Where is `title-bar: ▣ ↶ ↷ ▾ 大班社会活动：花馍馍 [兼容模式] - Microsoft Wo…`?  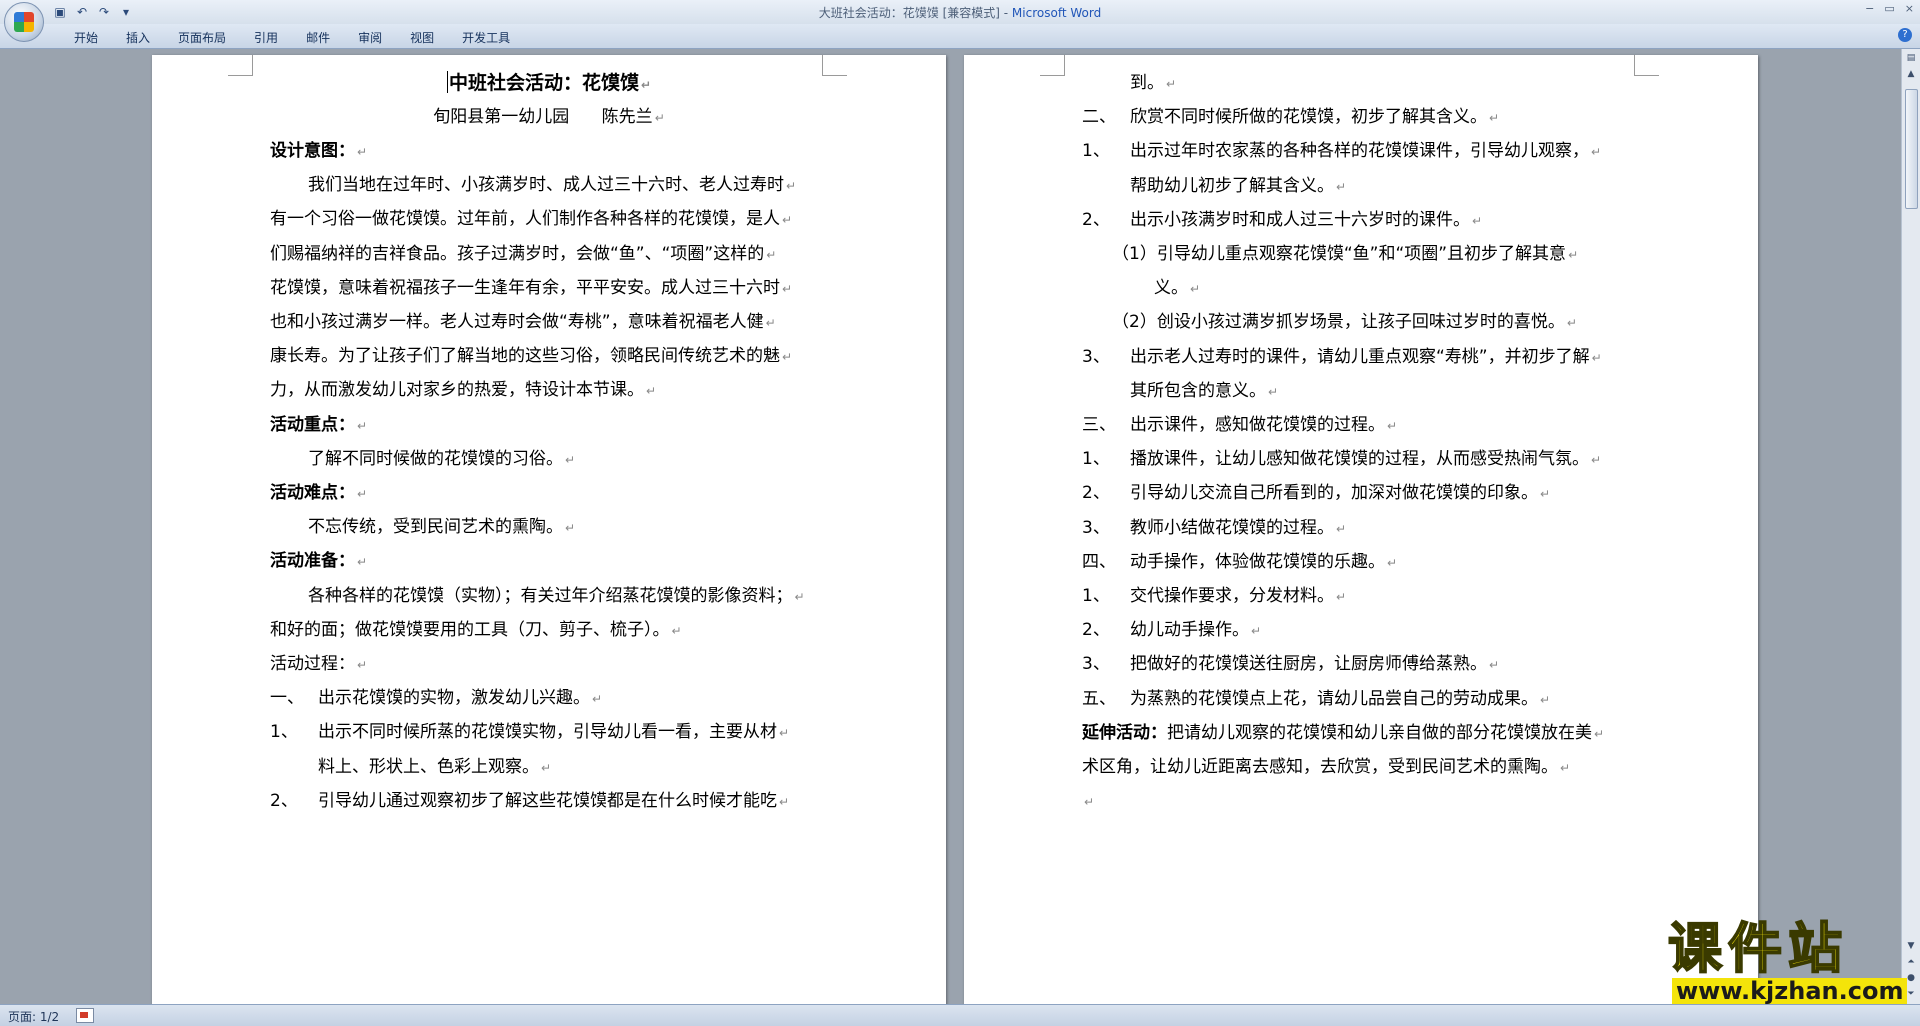
title-bar: ▣ ↶ ↷ ▾ 大班社会活动：花馍馍 [兼容模式] - Microsoft Wo… is located at coordinates (960, 12).